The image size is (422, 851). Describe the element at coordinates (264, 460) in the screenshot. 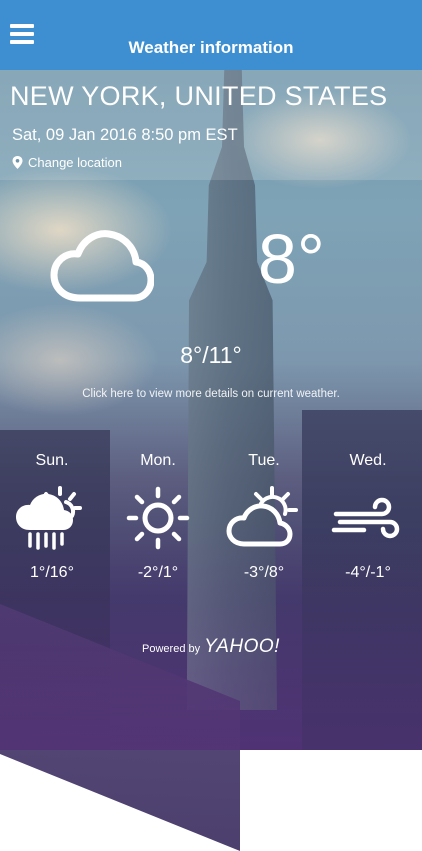

I see `forecast-day-name: Tue.` at that location.